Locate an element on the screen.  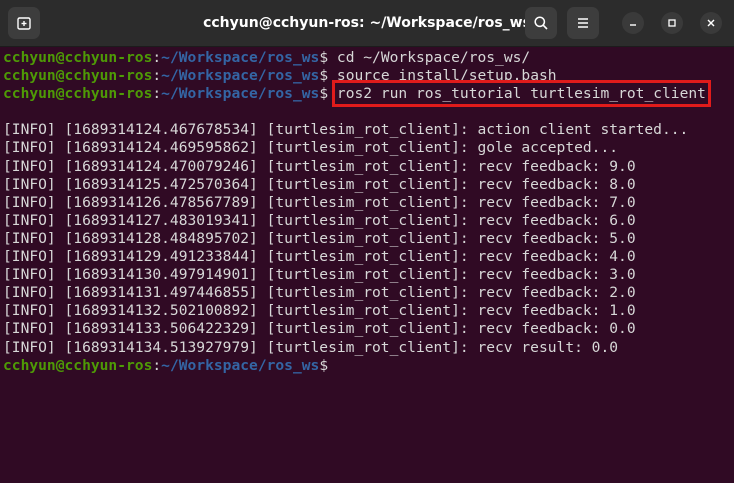
new-tab-button is located at coordinates (24, 23).